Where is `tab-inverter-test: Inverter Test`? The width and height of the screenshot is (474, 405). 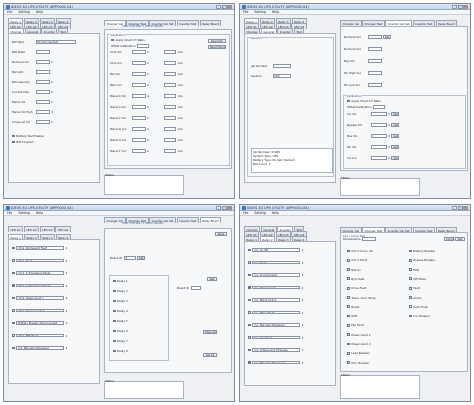
tab-inverter-test: Inverter Test is located at coordinates (188, 220).